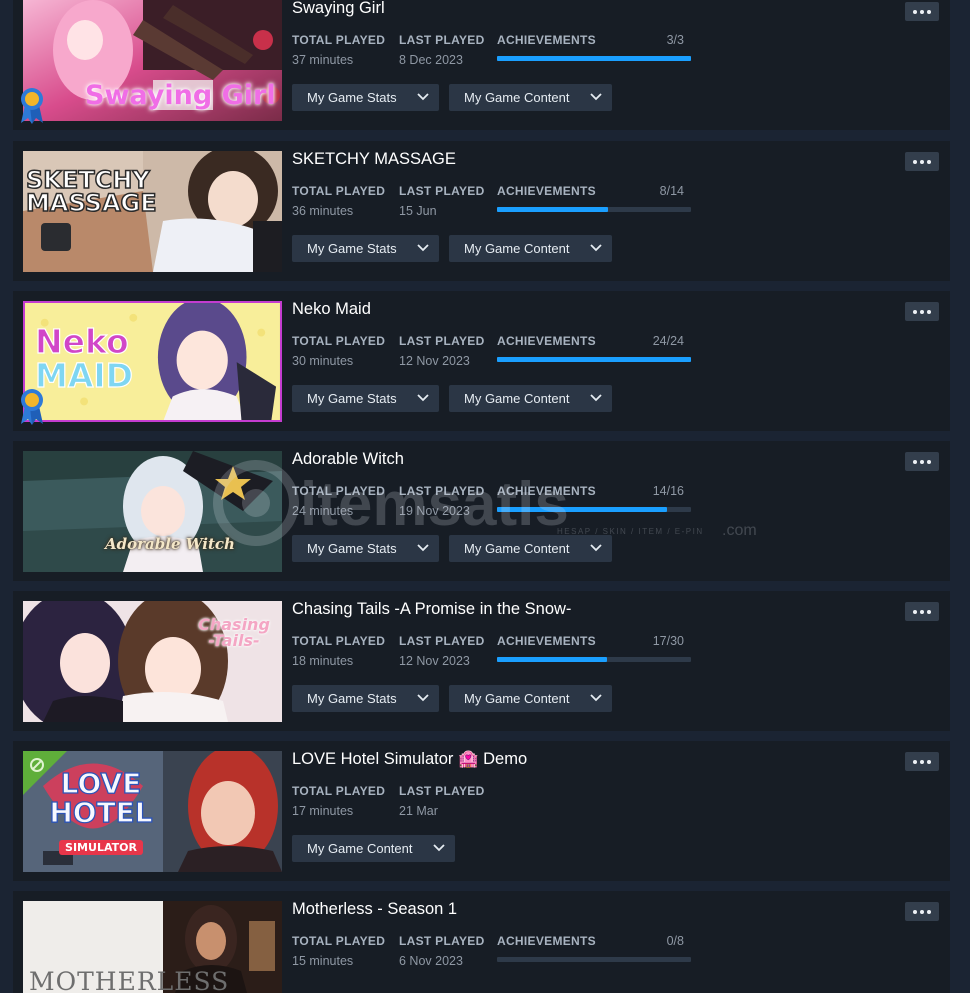 This screenshot has height=993, width=970. What do you see at coordinates (152, 361) in the screenshot?
I see `game-capsule-image: Neko MAID` at bounding box center [152, 361].